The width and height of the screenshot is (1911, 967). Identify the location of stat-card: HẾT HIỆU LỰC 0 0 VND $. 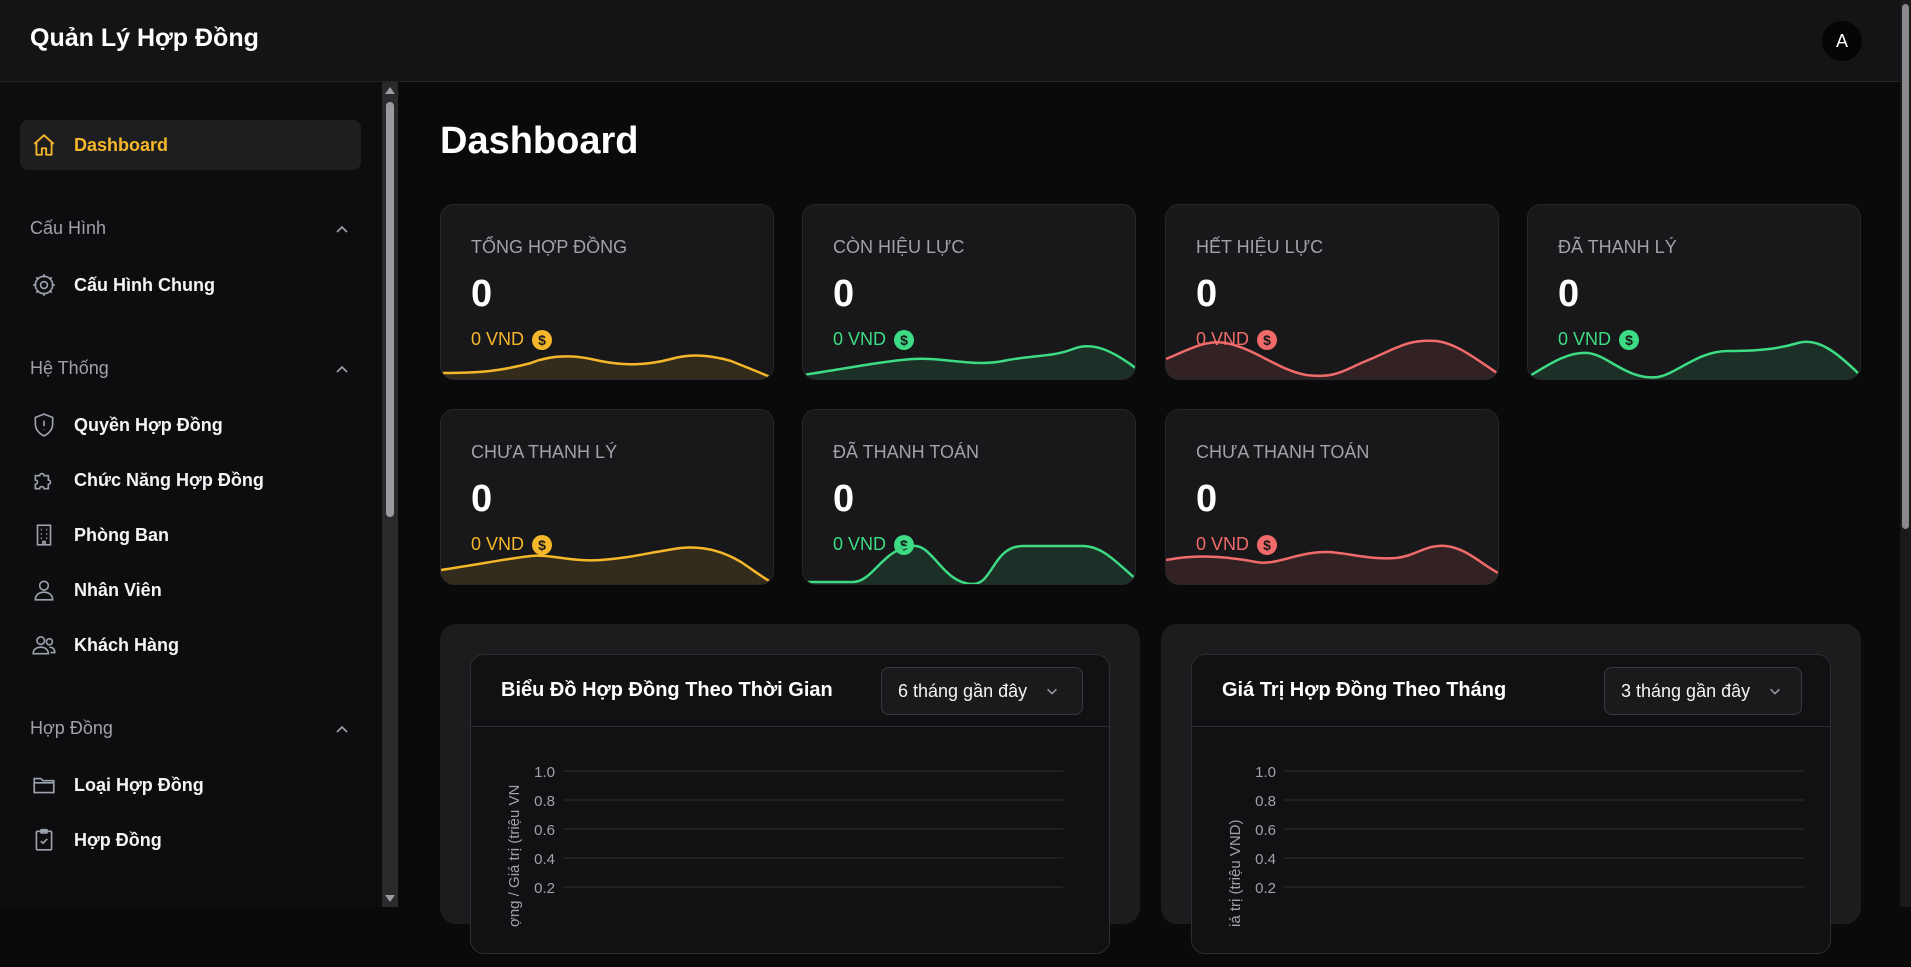
(1332, 292).